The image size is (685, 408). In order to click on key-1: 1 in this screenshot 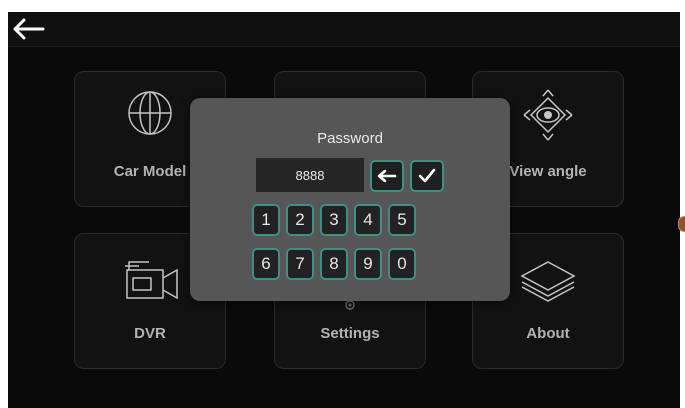, I will do `click(266, 220)`.